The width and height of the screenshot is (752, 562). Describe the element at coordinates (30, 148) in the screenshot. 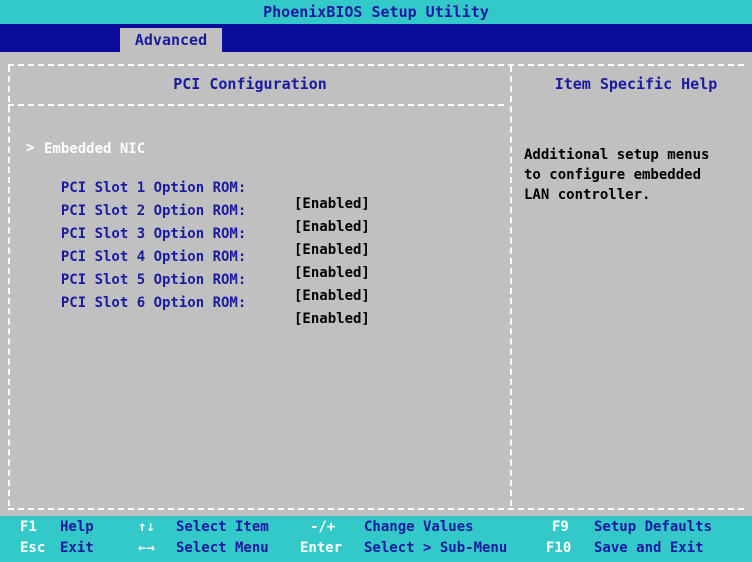

I see `submenu-arrow-icon: >` at that location.